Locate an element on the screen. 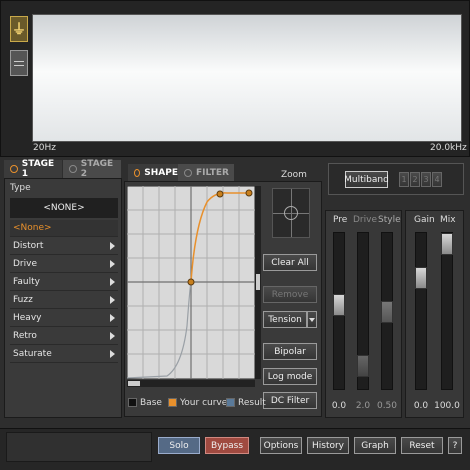 The height and width of the screenshot is (470, 470). help-button: ? is located at coordinates (455, 445).